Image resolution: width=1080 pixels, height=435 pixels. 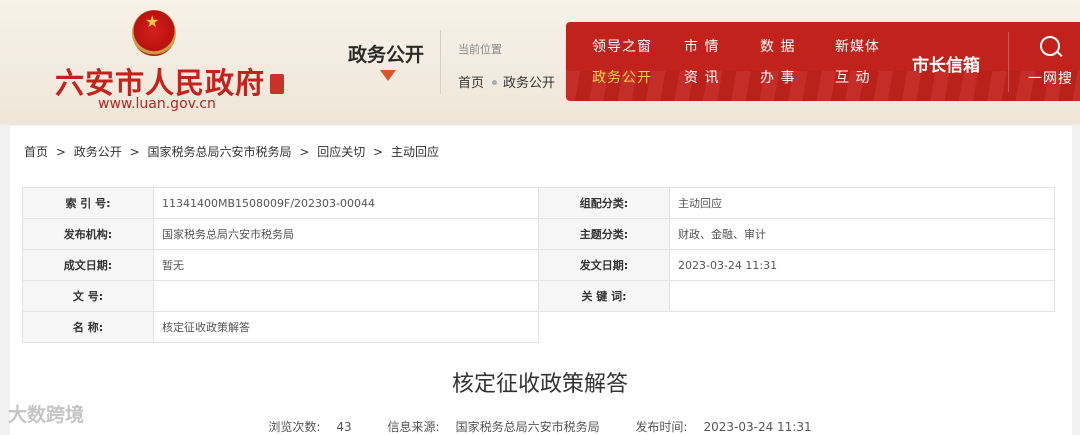 What do you see at coordinates (341, 152) in the screenshot?
I see `breadcrumb-item-response: 回应关切` at bounding box center [341, 152].